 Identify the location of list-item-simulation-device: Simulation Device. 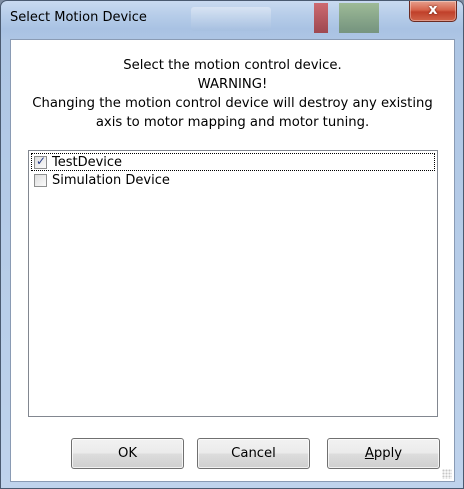
(233, 180).